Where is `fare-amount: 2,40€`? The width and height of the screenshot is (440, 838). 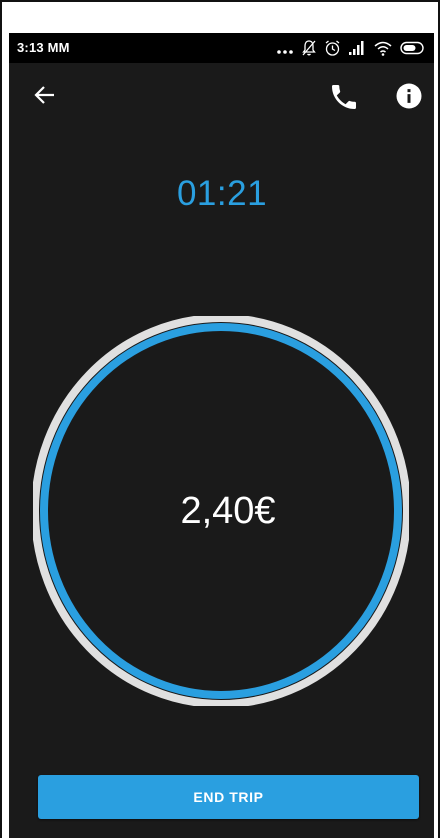 fare-amount: 2,40€ is located at coordinates (228, 511).